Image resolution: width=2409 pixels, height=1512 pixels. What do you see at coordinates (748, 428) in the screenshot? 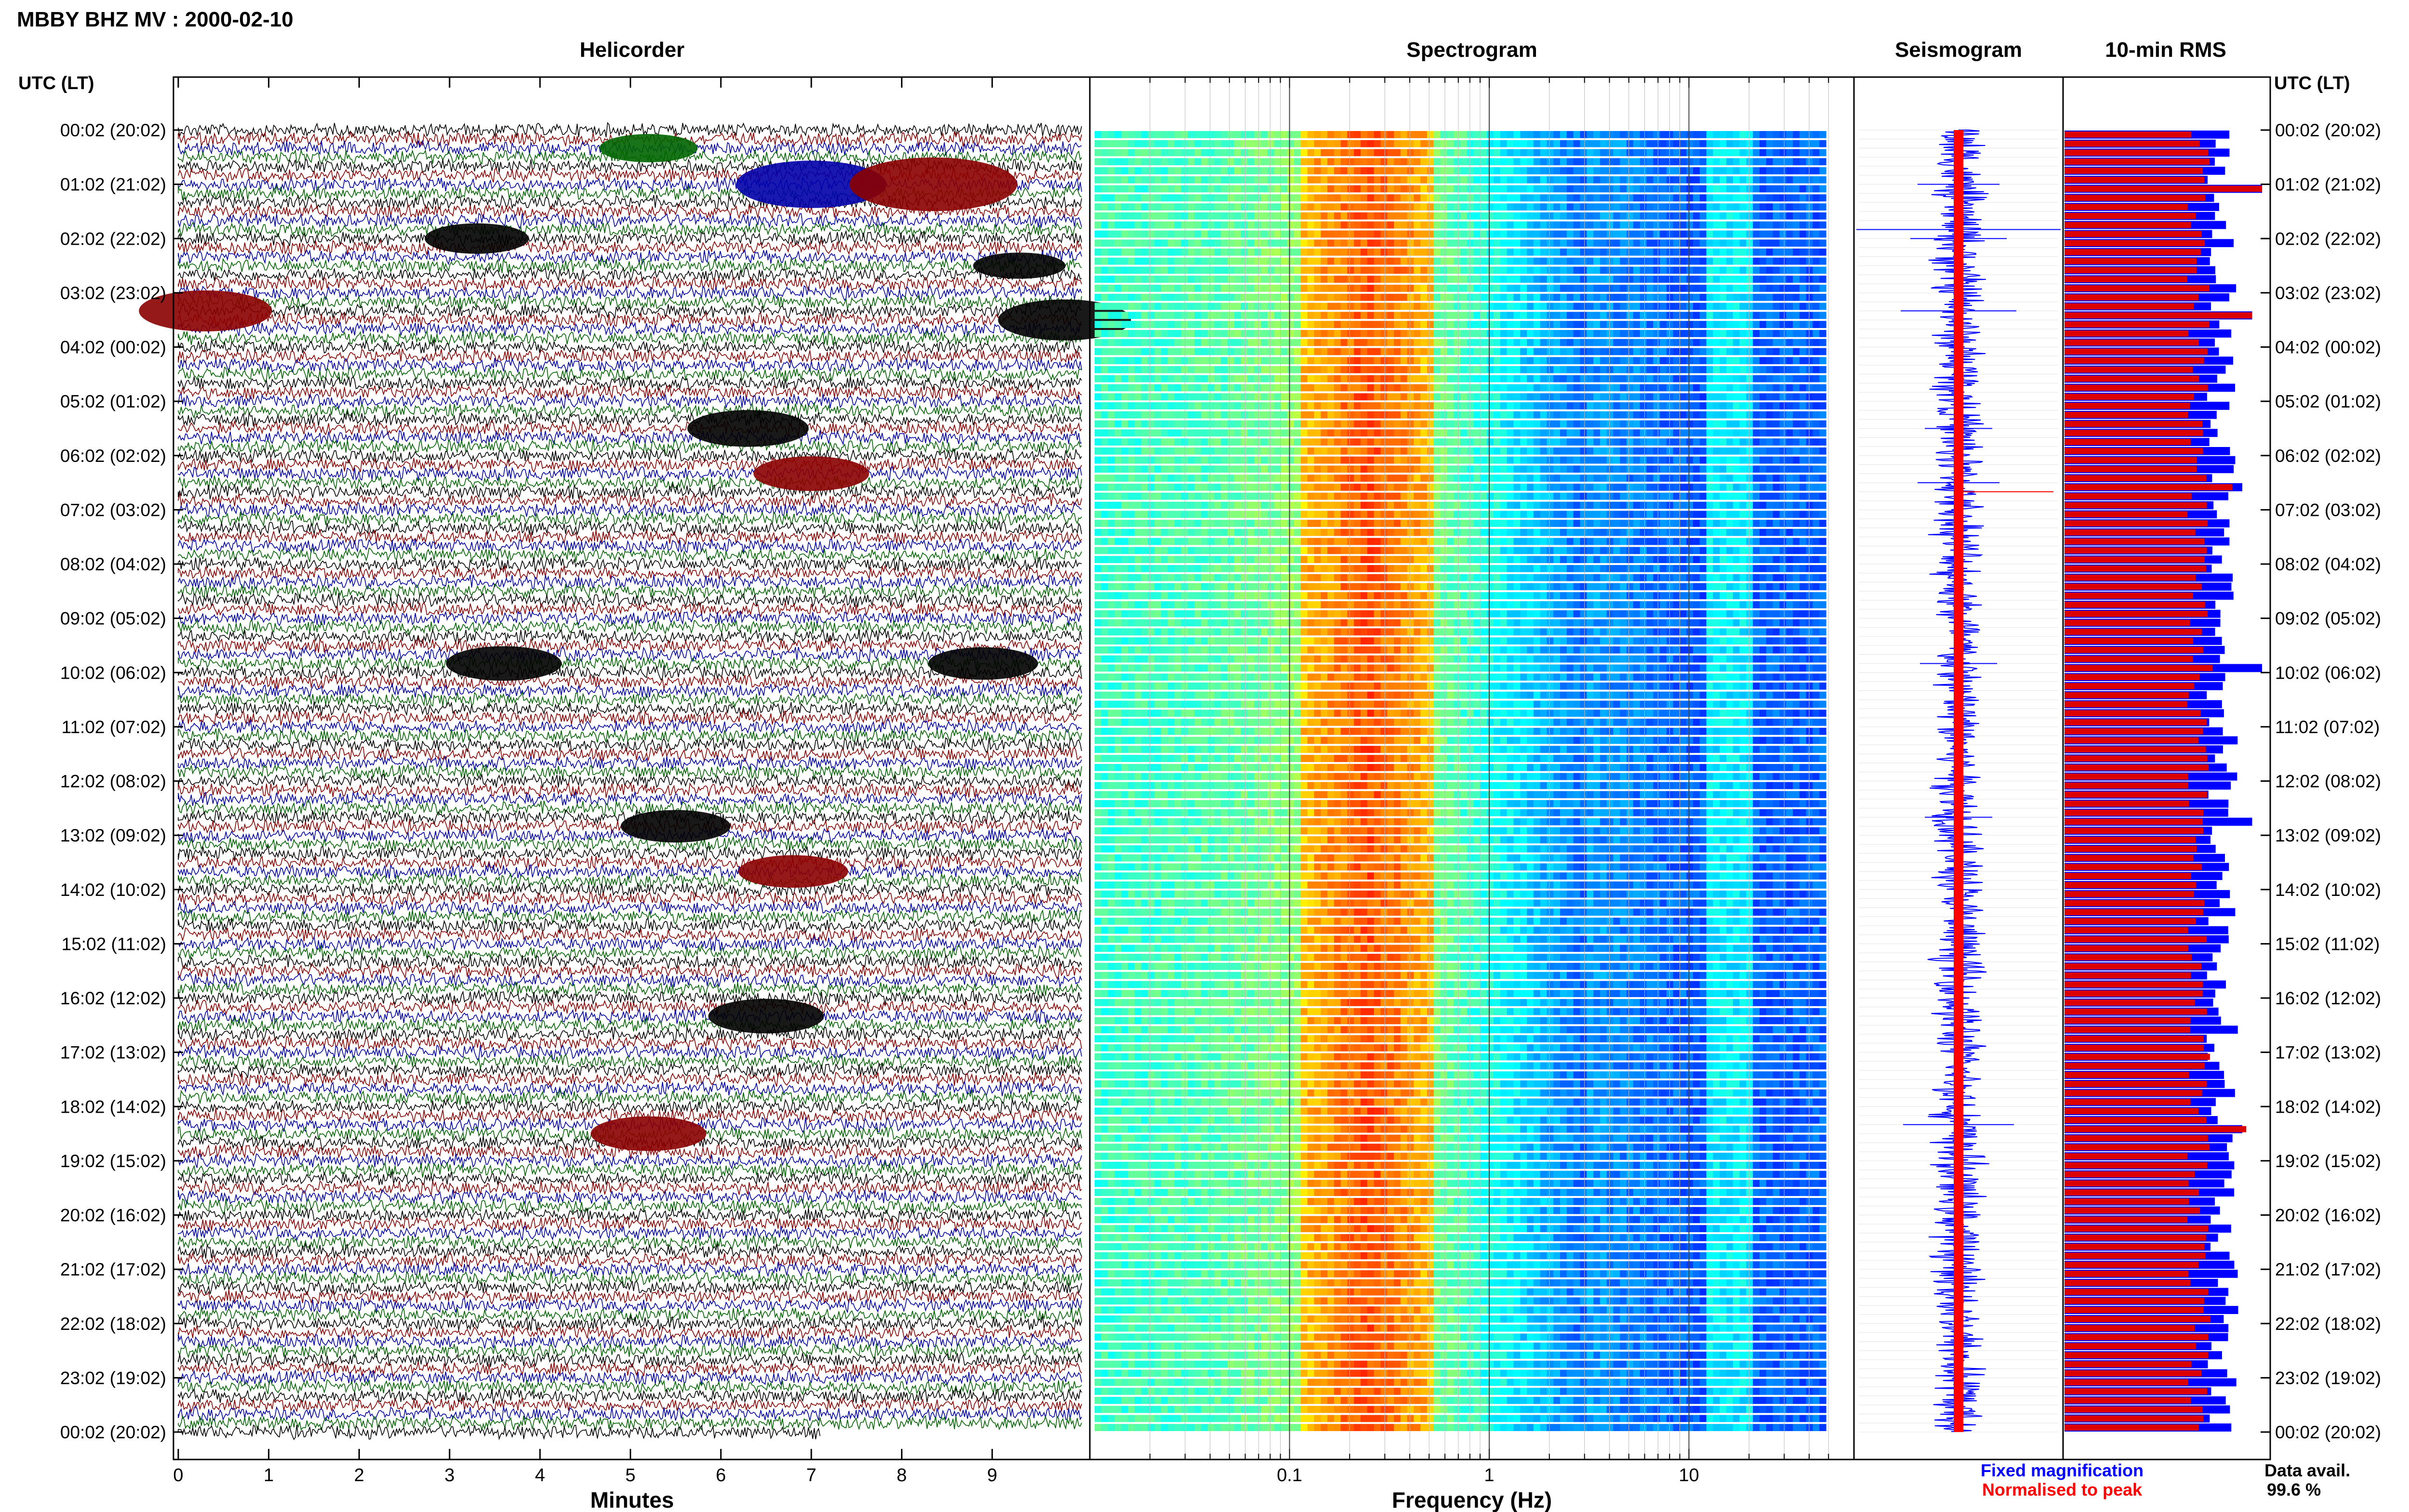
I see `seismic-event-burst` at bounding box center [748, 428].